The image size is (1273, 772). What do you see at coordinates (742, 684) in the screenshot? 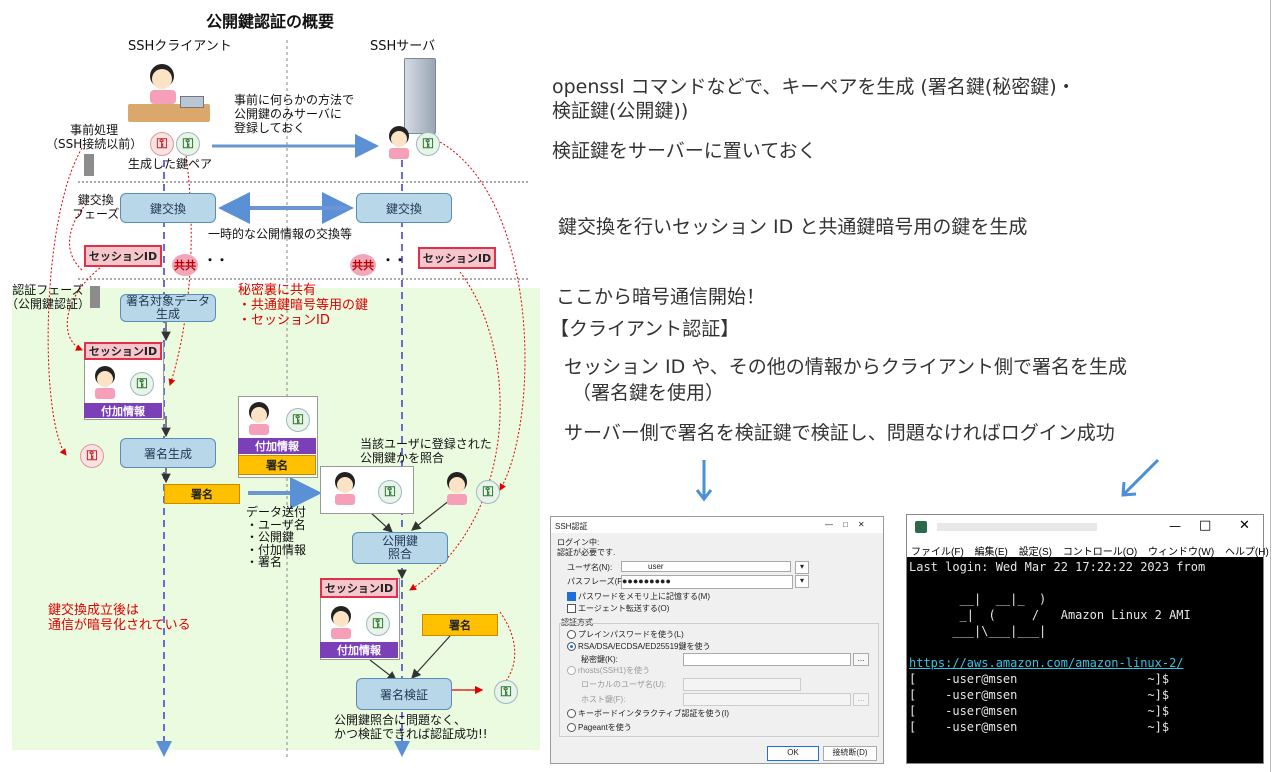
I see `local-user-input` at bounding box center [742, 684].